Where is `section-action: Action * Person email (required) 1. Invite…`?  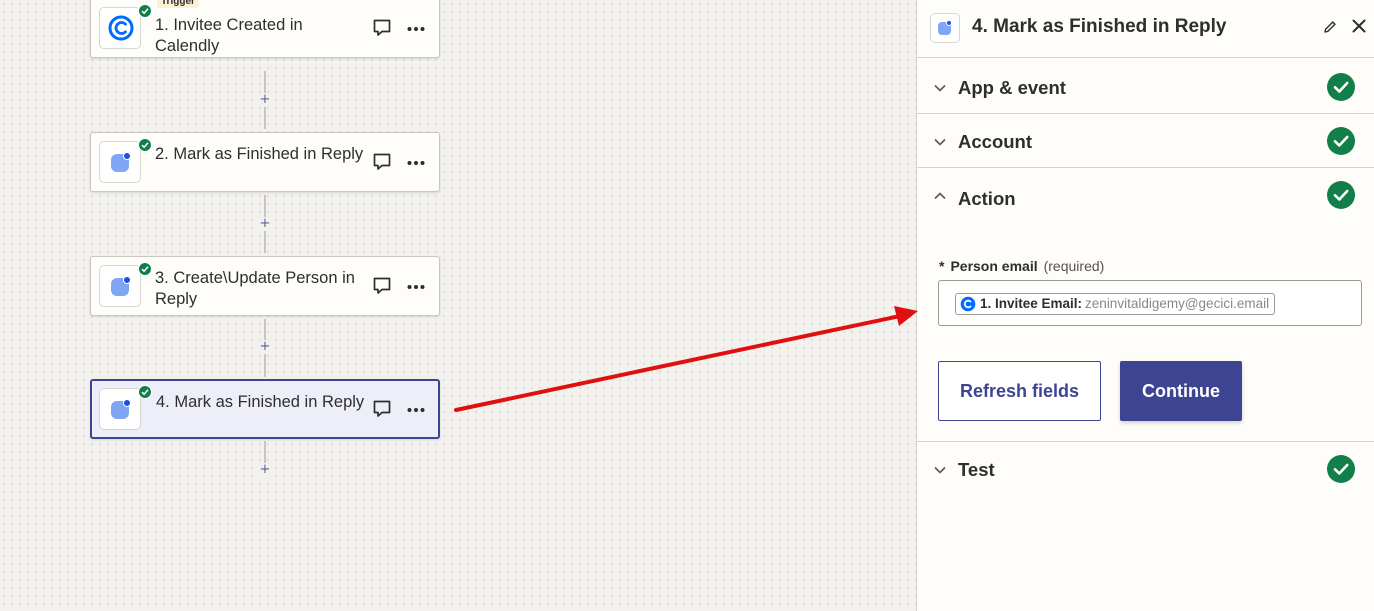
section-action: Action * Person email (required) 1. Invite… is located at coordinates (1145, 304).